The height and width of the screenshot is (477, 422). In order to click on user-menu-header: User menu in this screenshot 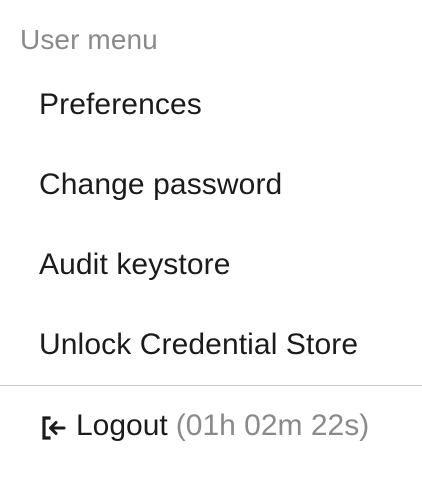, I will do `click(89, 39)`.